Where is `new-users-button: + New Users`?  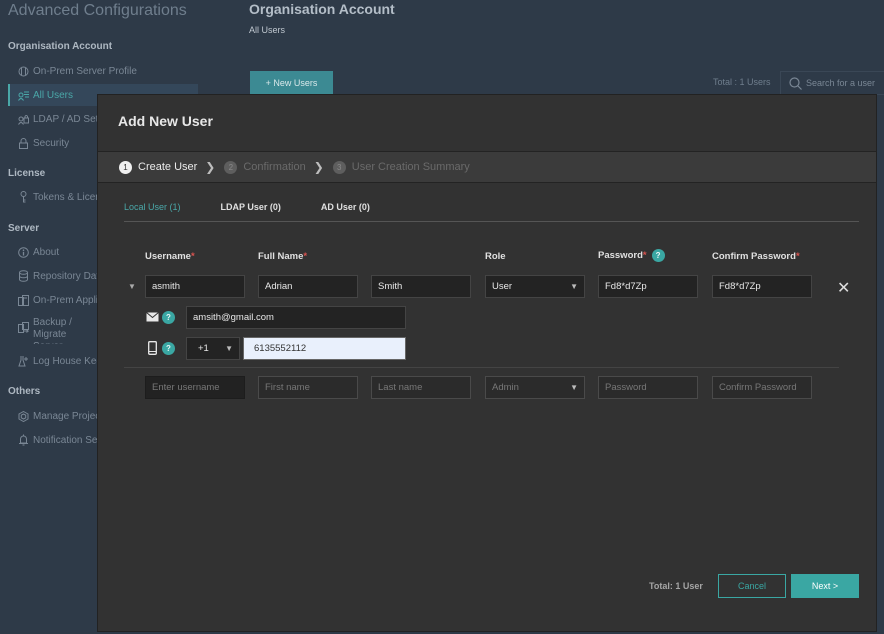
new-users-button: + New Users is located at coordinates (291, 83).